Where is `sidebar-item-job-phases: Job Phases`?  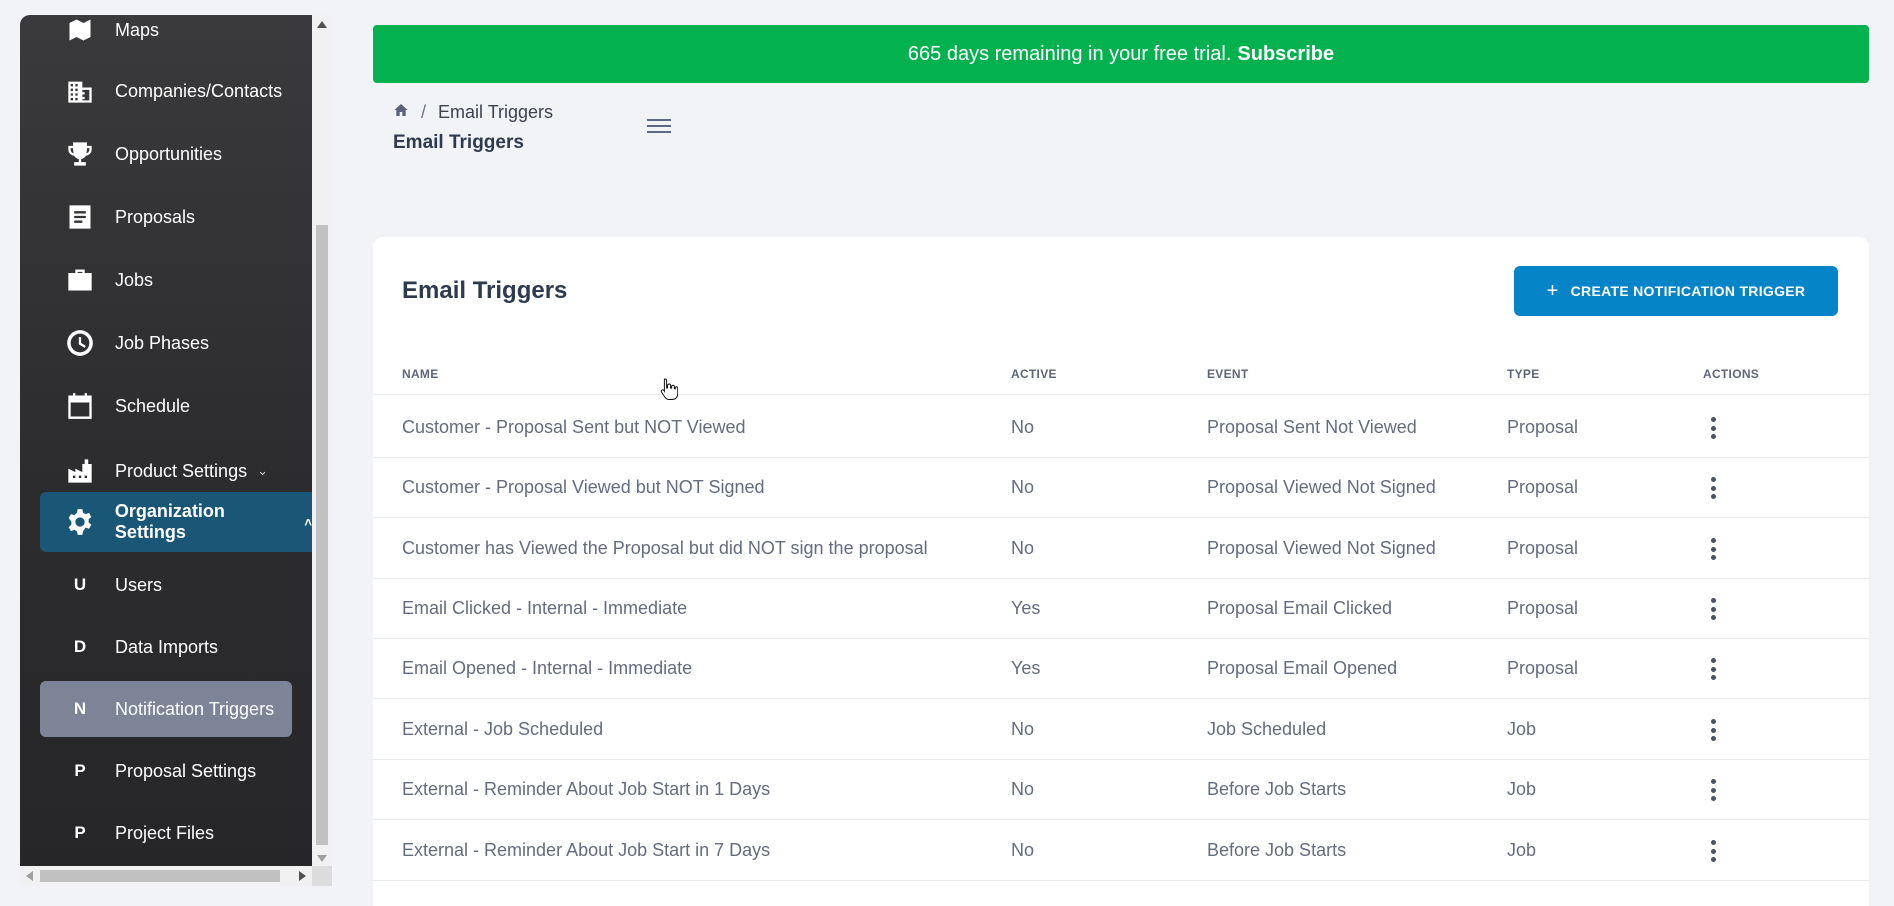 sidebar-item-job-phases: Job Phases is located at coordinates (166, 343).